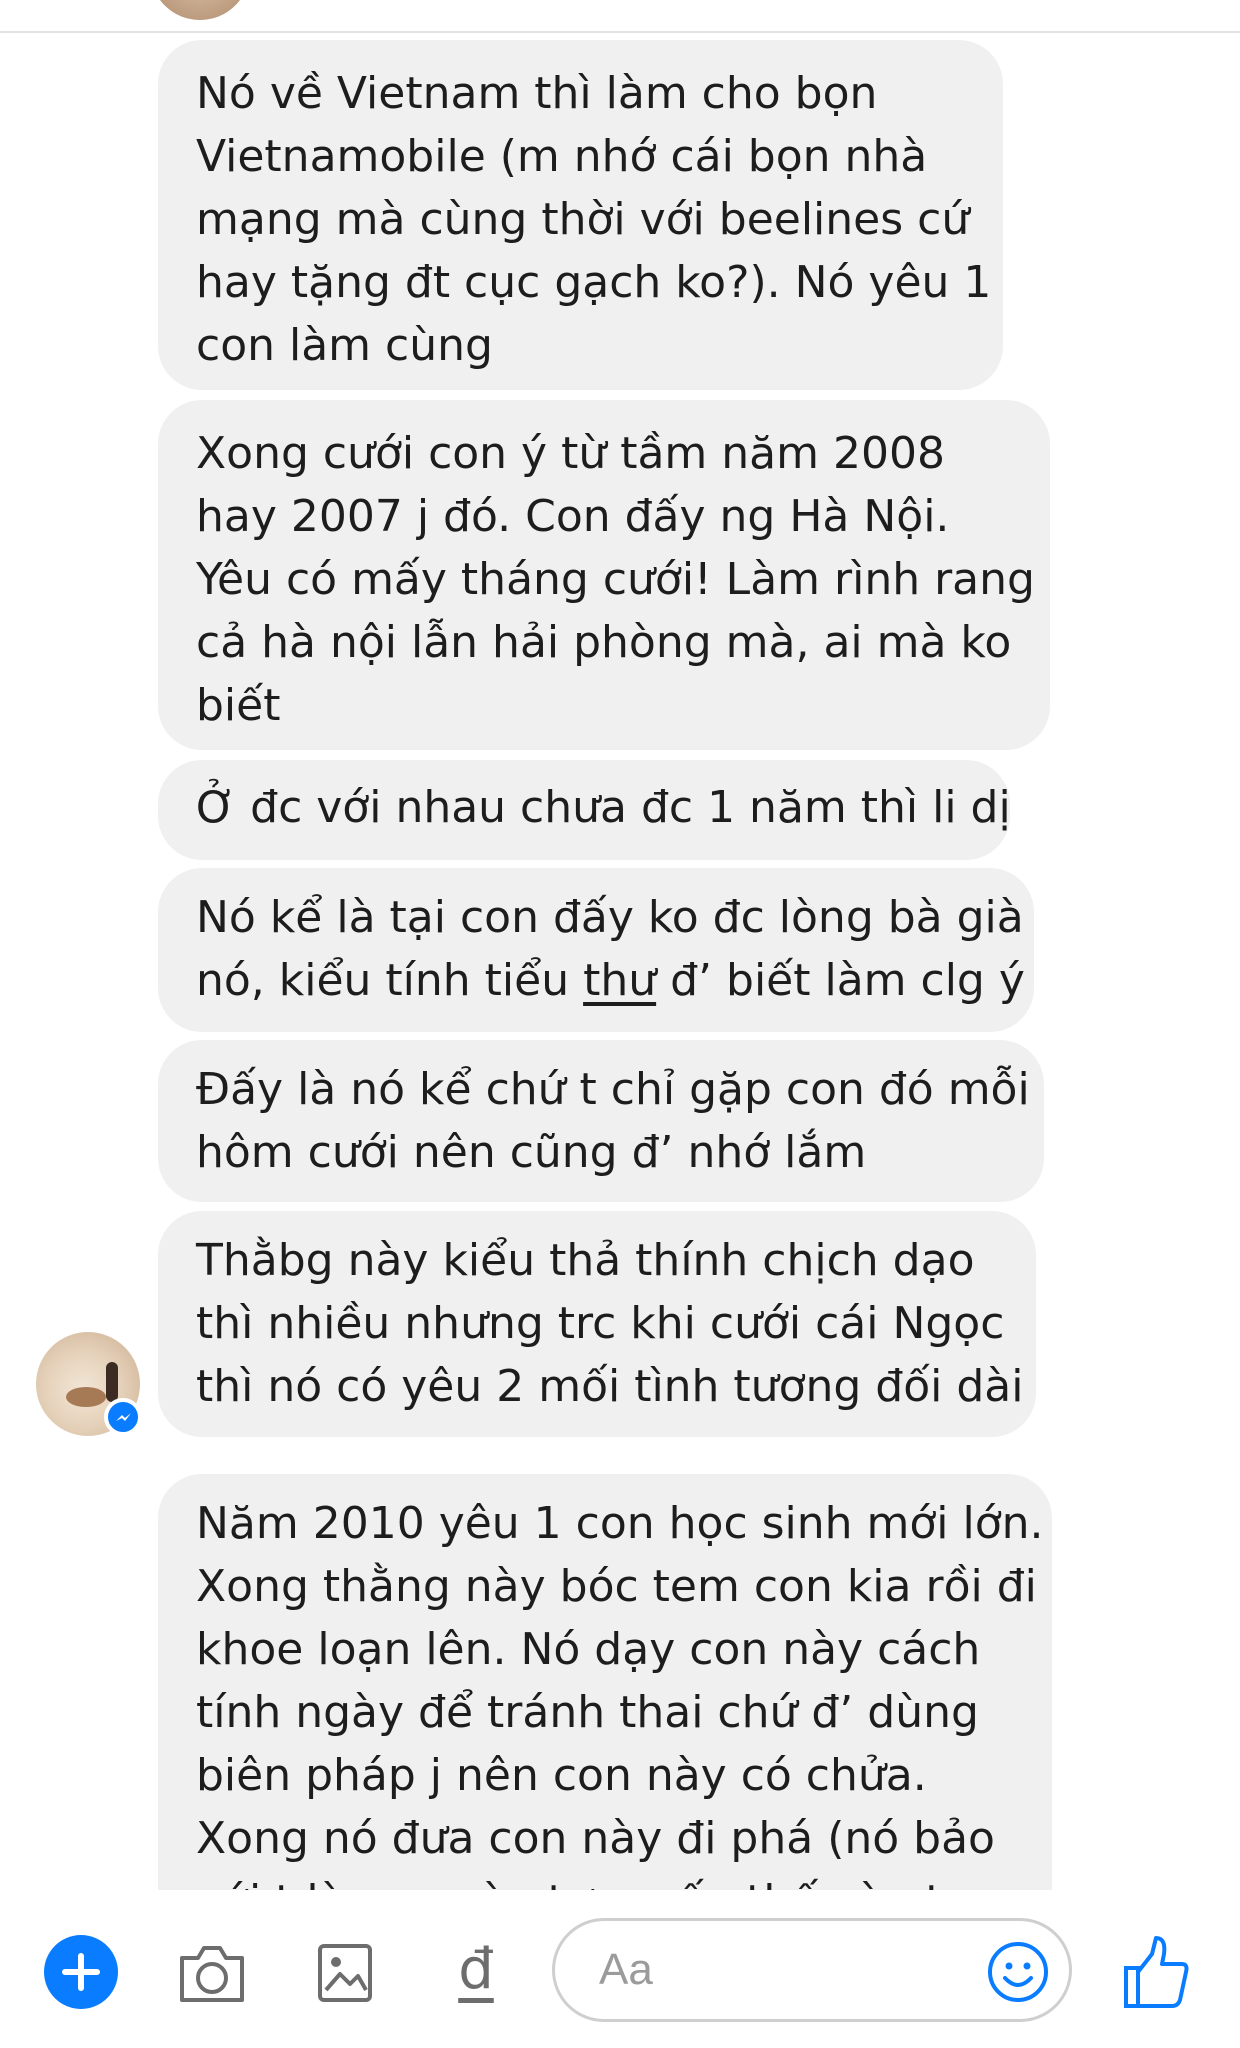 The width and height of the screenshot is (1240, 2048). What do you see at coordinates (390, 980) in the screenshot?
I see `message-line-part: nó, kiểu tính tiểu` at bounding box center [390, 980].